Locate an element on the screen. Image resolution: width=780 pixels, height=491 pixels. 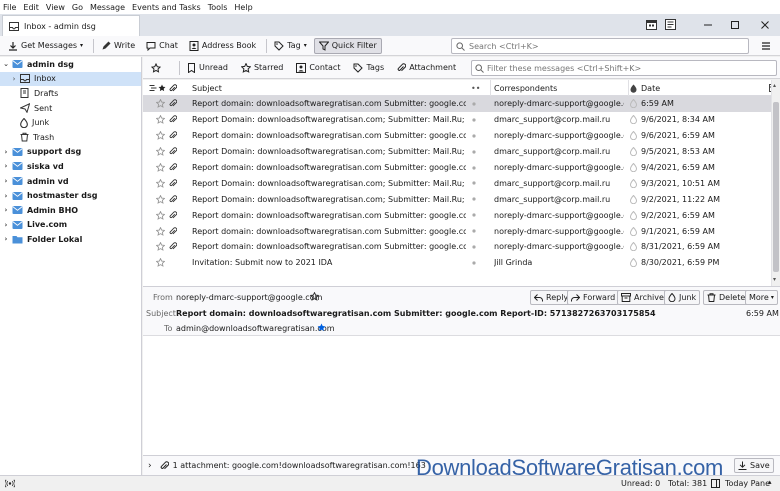
folder-drafts: Drafts is located at coordinates (70, 93).